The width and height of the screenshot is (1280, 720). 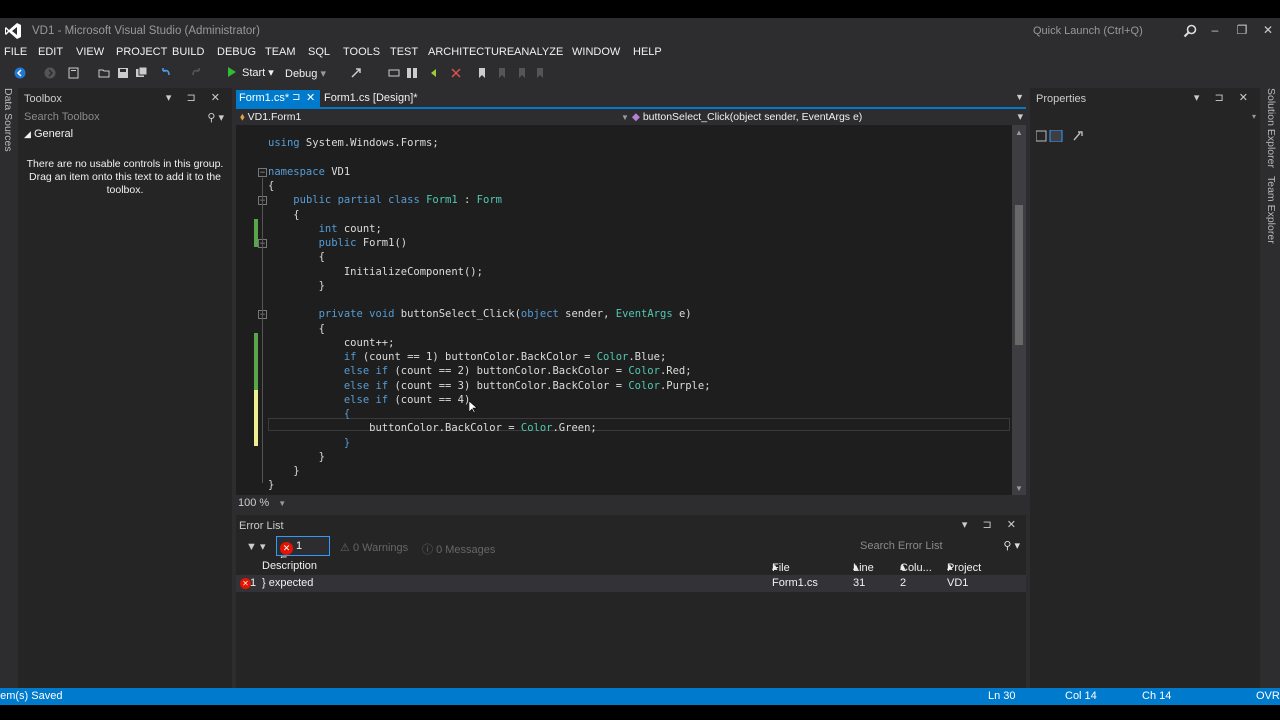 I want to click on column-file-label: File, so click(x=781, y=568).